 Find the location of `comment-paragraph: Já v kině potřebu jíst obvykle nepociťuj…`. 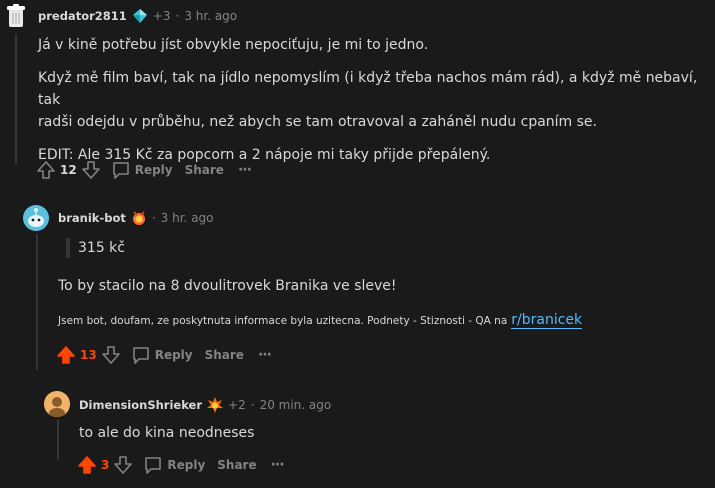

comment-paragraph: Já v kině potřebu jíst obvykle nepociťuj… is located at coordinates (233, 45).